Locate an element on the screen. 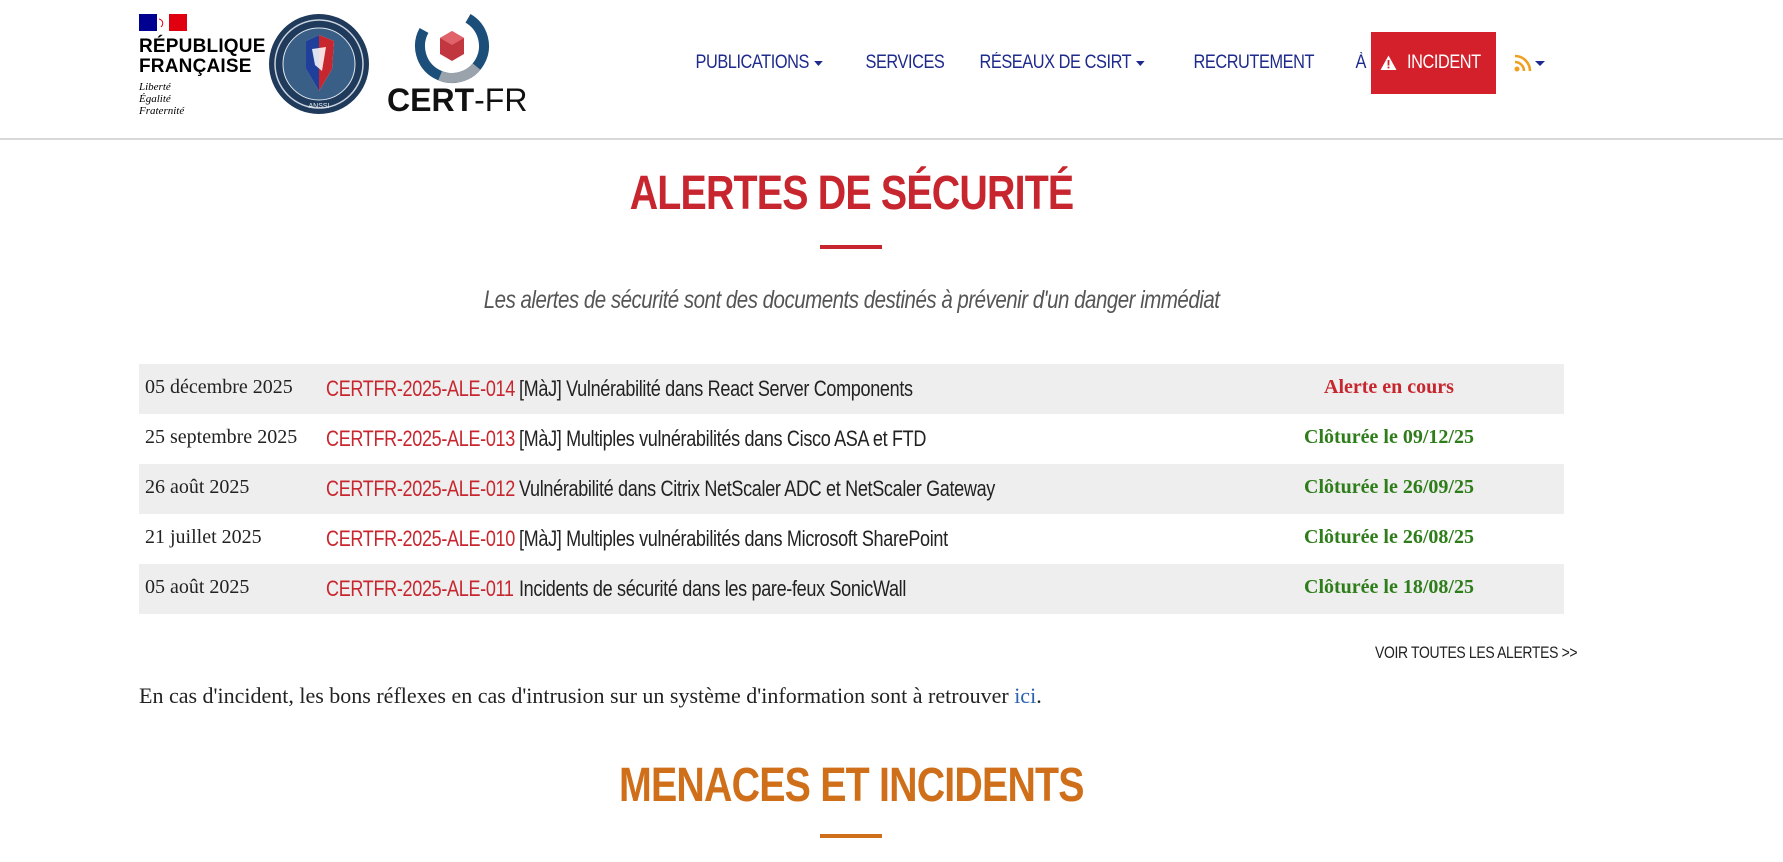 This screenshot has width=1783, height=862. incident-advice-end: . is located at coordinates (1039, 695).